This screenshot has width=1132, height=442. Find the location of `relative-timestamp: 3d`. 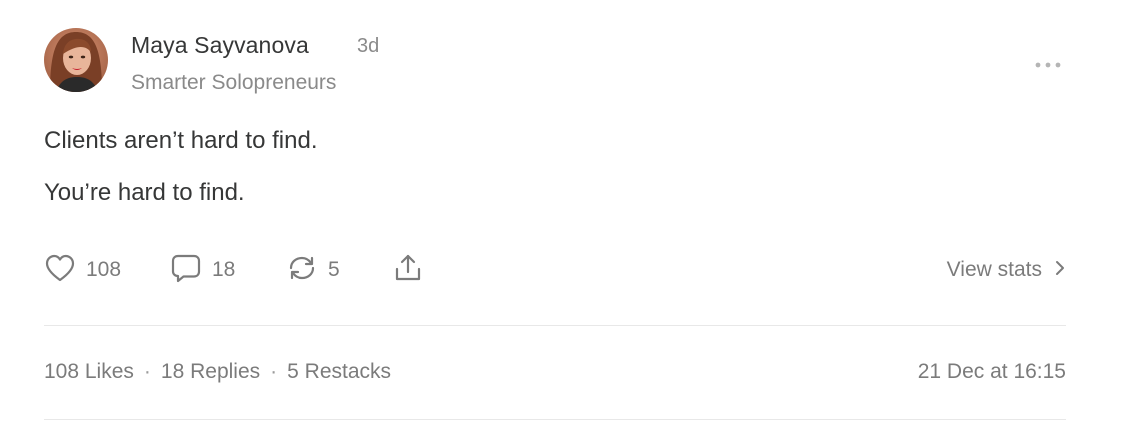

relative-timestamp: 3d is located at coordinates (368, 46).